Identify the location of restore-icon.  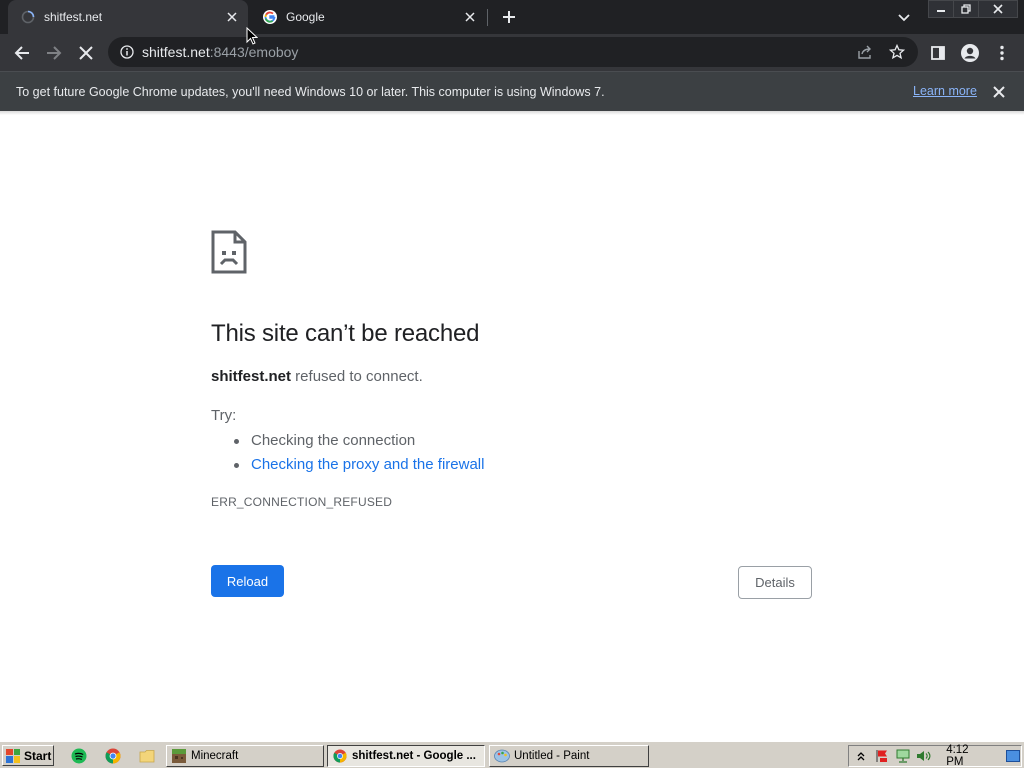
(966, 9).